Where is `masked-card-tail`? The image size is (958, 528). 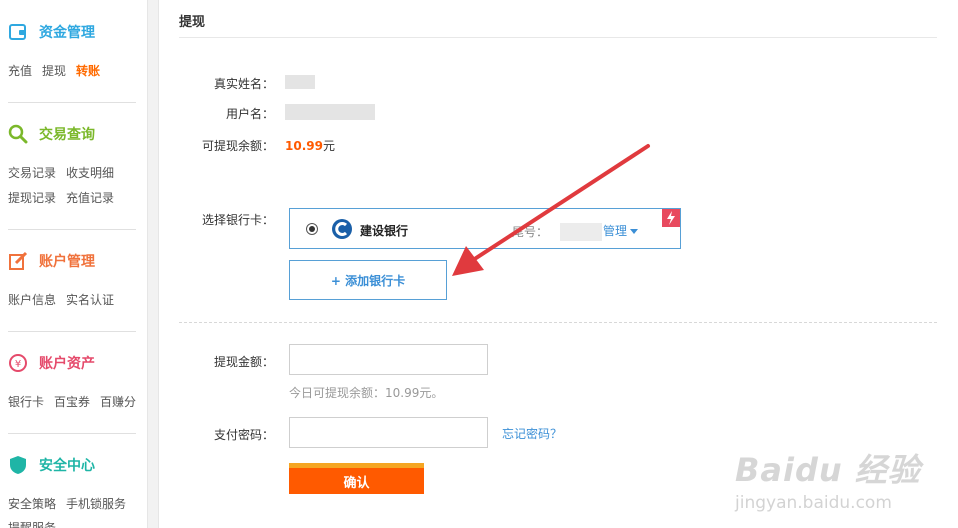 masked-card-tail is located at coordinates (581, 232).